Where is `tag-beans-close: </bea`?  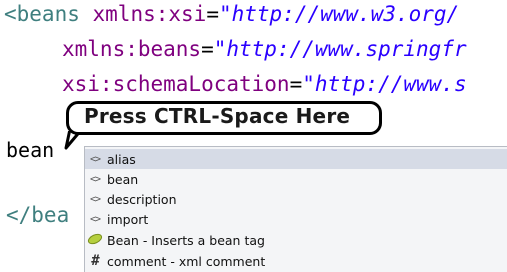 tag-beans-close: </bea is located at coordinates (38, 215).